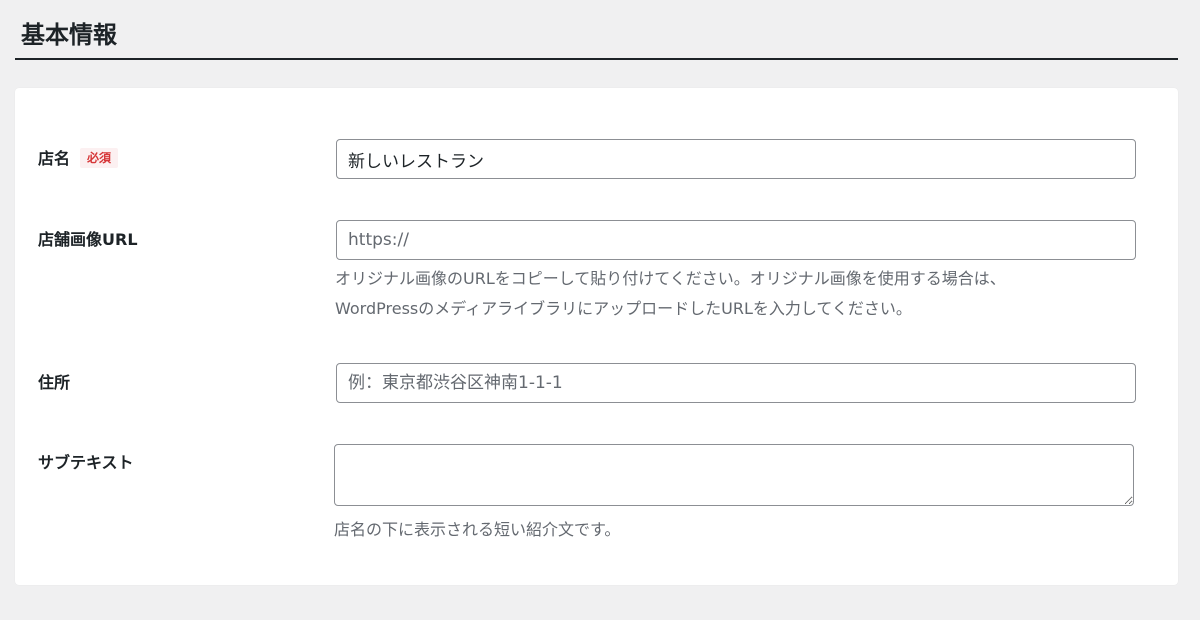 This screenshot has width=1200, height=620. What do you see at coordinates (736, 159) in the screenshot?
I see `shop-name-input` at bounding box center [736, 159].